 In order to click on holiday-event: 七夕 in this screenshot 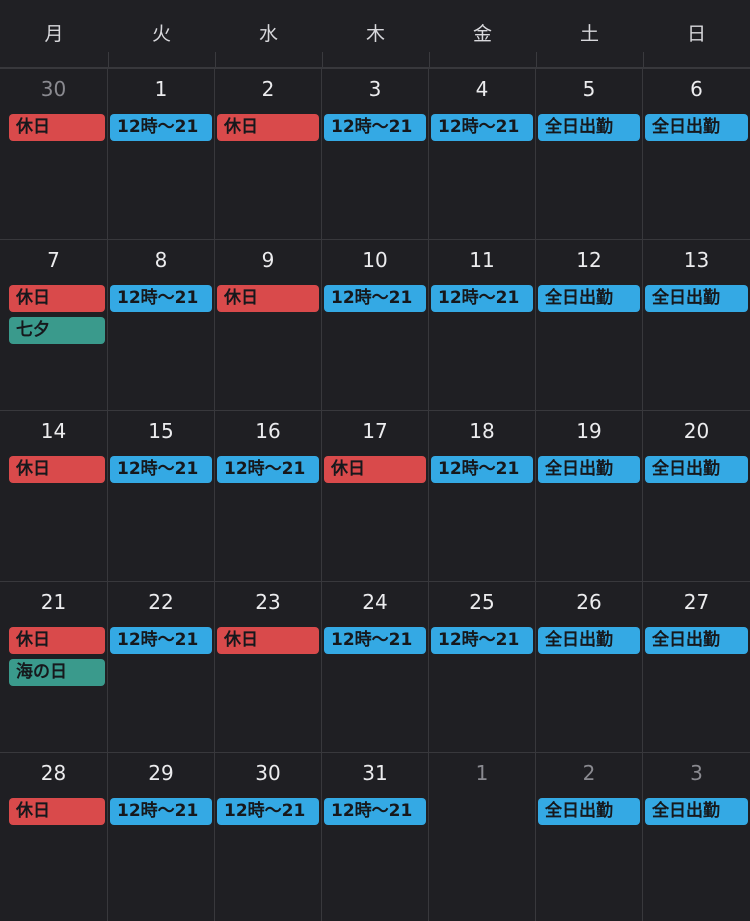, I will do `click(57, 330)`.